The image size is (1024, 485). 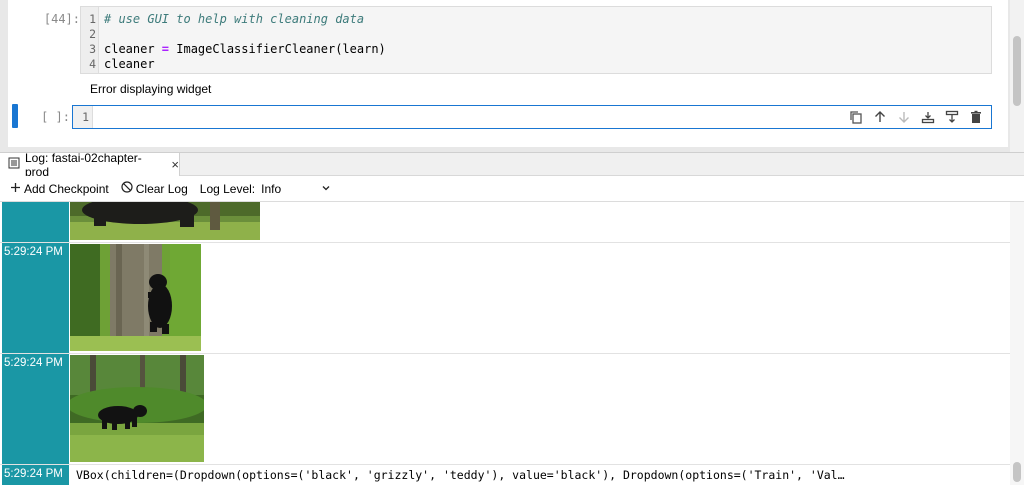 What do you see at coordinates (55, 117) in the screenshot?
I see `cell-prompt: [ ]:` at bounding box center [55, 117].